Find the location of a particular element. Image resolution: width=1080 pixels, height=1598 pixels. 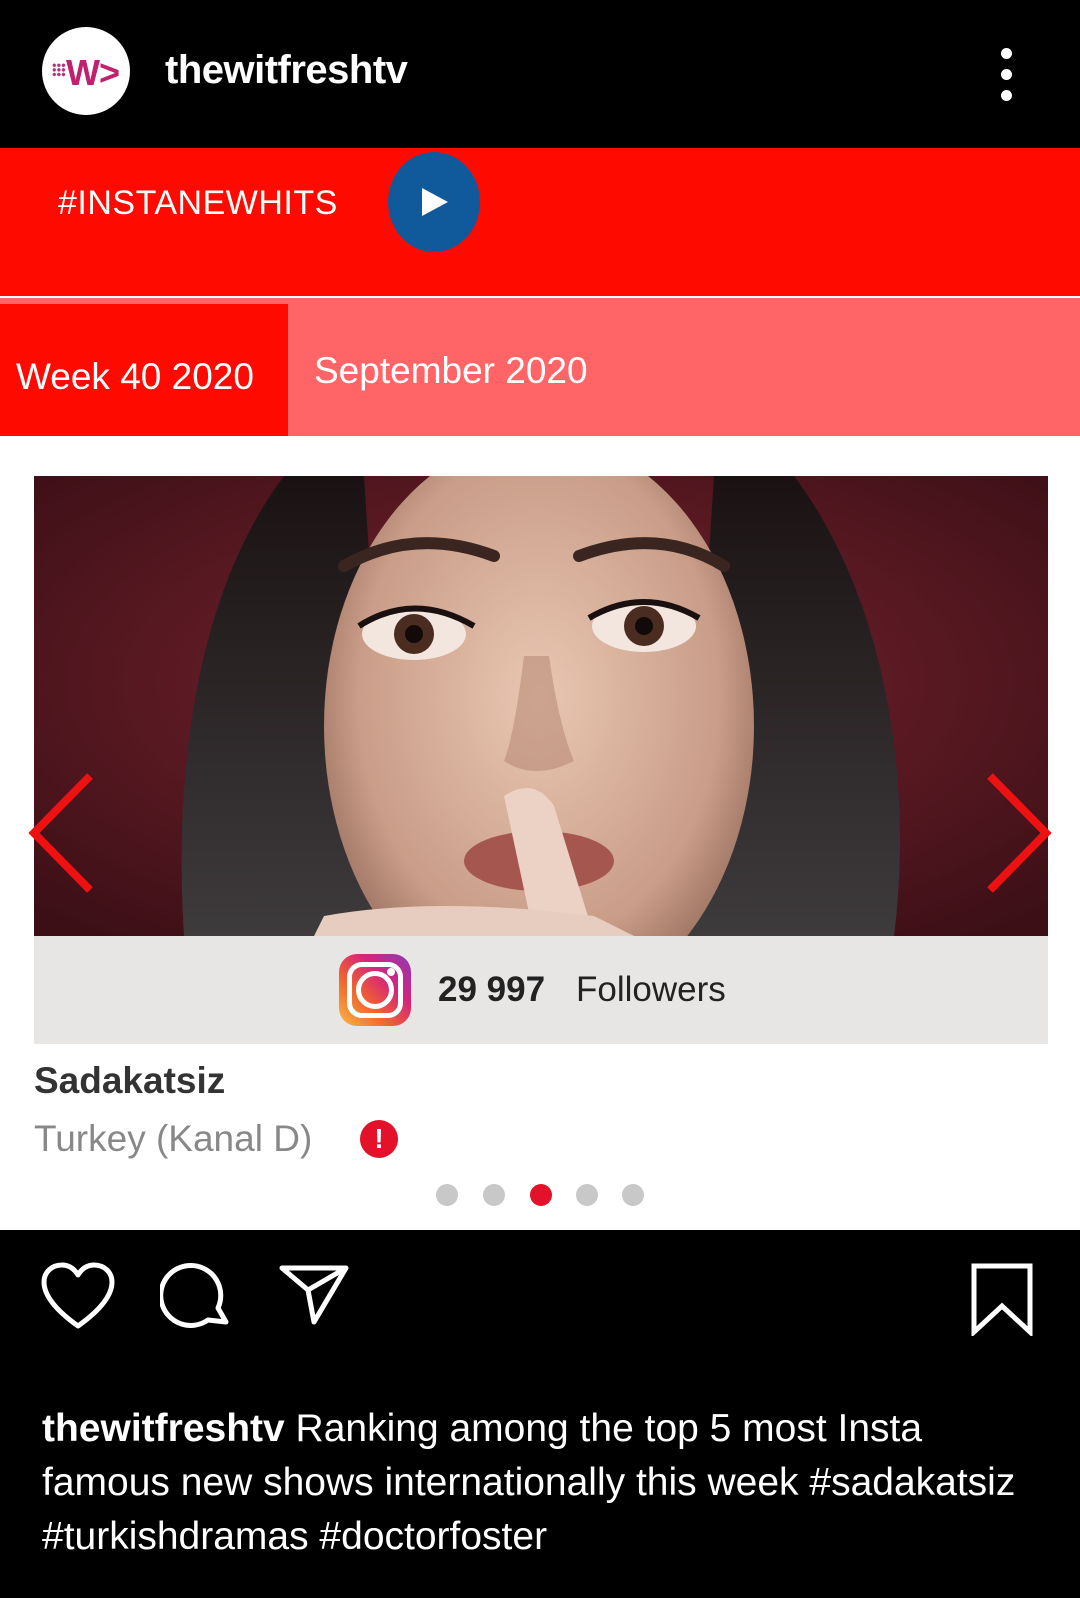

period-tabs: Week 40 2020 September 2020 is located at coordinates (540, 367).